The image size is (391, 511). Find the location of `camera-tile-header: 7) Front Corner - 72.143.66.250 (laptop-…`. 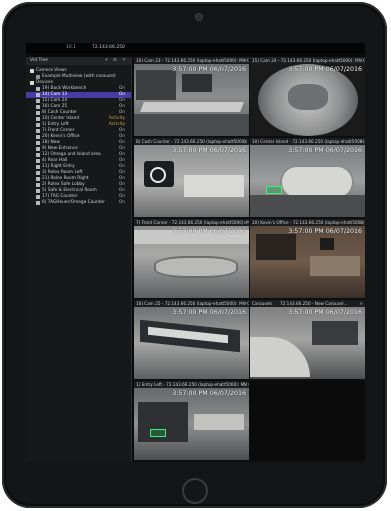

camera-tile-header: 7) Front Corner - 72.143.66.250 (laptop-… is located at coordinates (191, 222).